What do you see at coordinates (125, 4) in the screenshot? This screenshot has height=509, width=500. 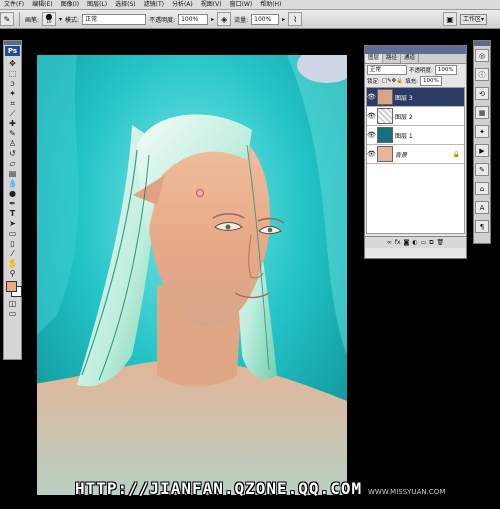 I see `menu-select: 选择(S)` at bounding box center [125, 4].